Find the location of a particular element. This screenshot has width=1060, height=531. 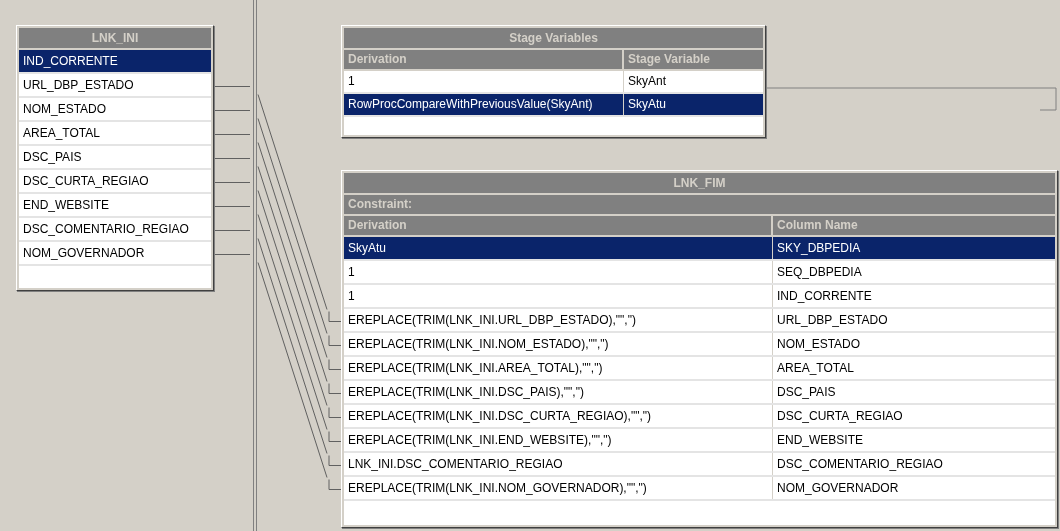

table-cell-text: SkyAnt is located at coordinates (647, 81).